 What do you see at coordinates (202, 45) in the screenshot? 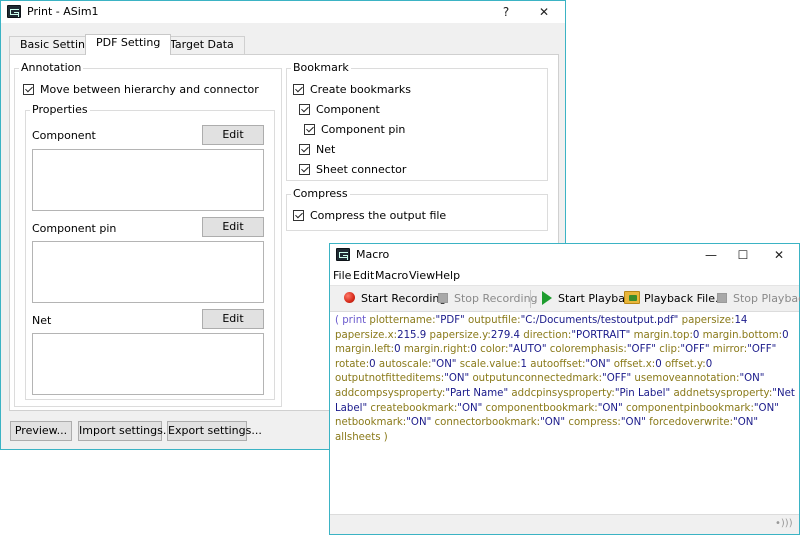
I see `tab-target-data: Target Data` at bounding box center [202, 45].